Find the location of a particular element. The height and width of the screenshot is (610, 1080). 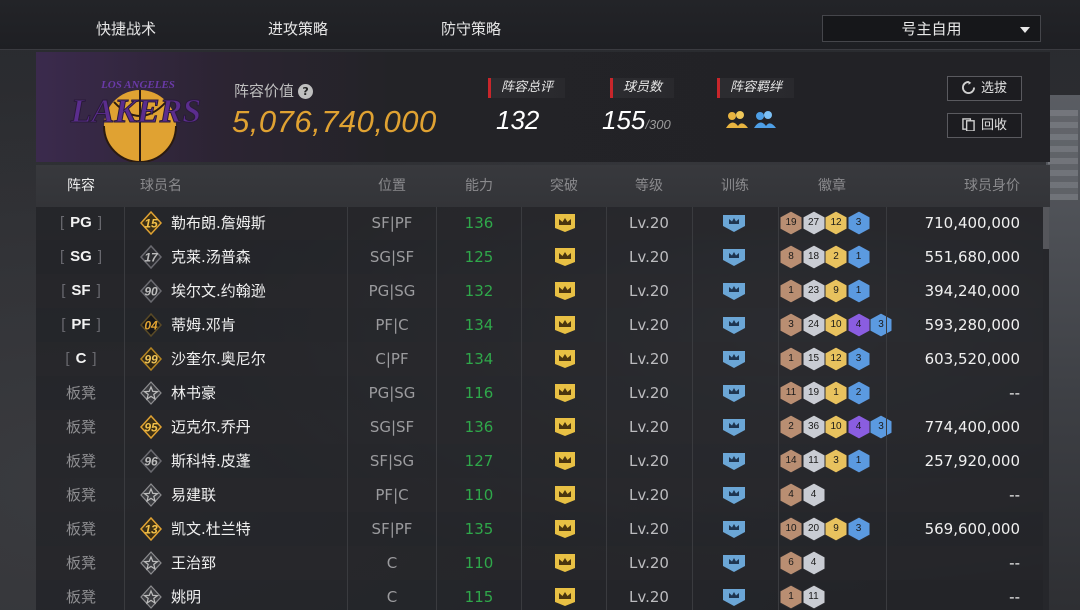

player-name: 蒂姆.邓肯 is located at coordinates (256, 325).